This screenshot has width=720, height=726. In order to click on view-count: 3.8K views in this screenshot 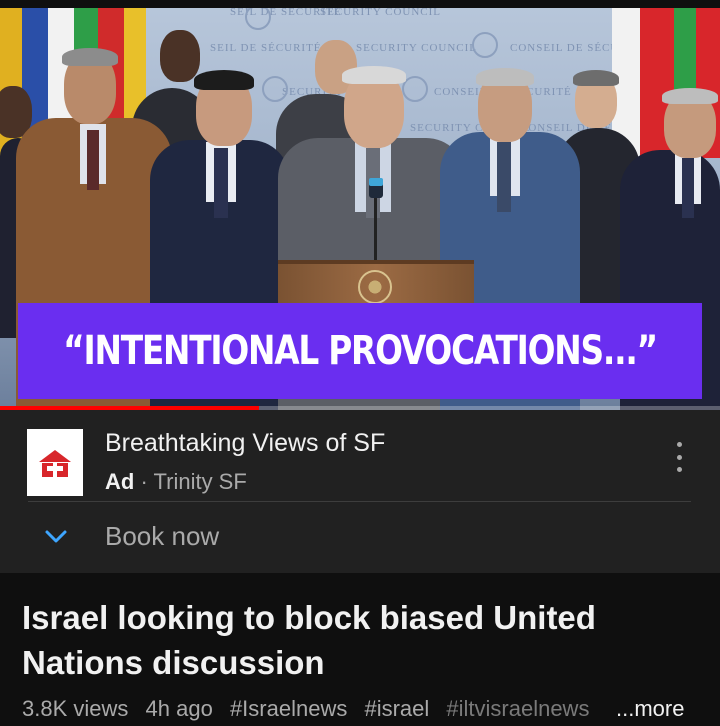, I will do `click(75, 708)`.